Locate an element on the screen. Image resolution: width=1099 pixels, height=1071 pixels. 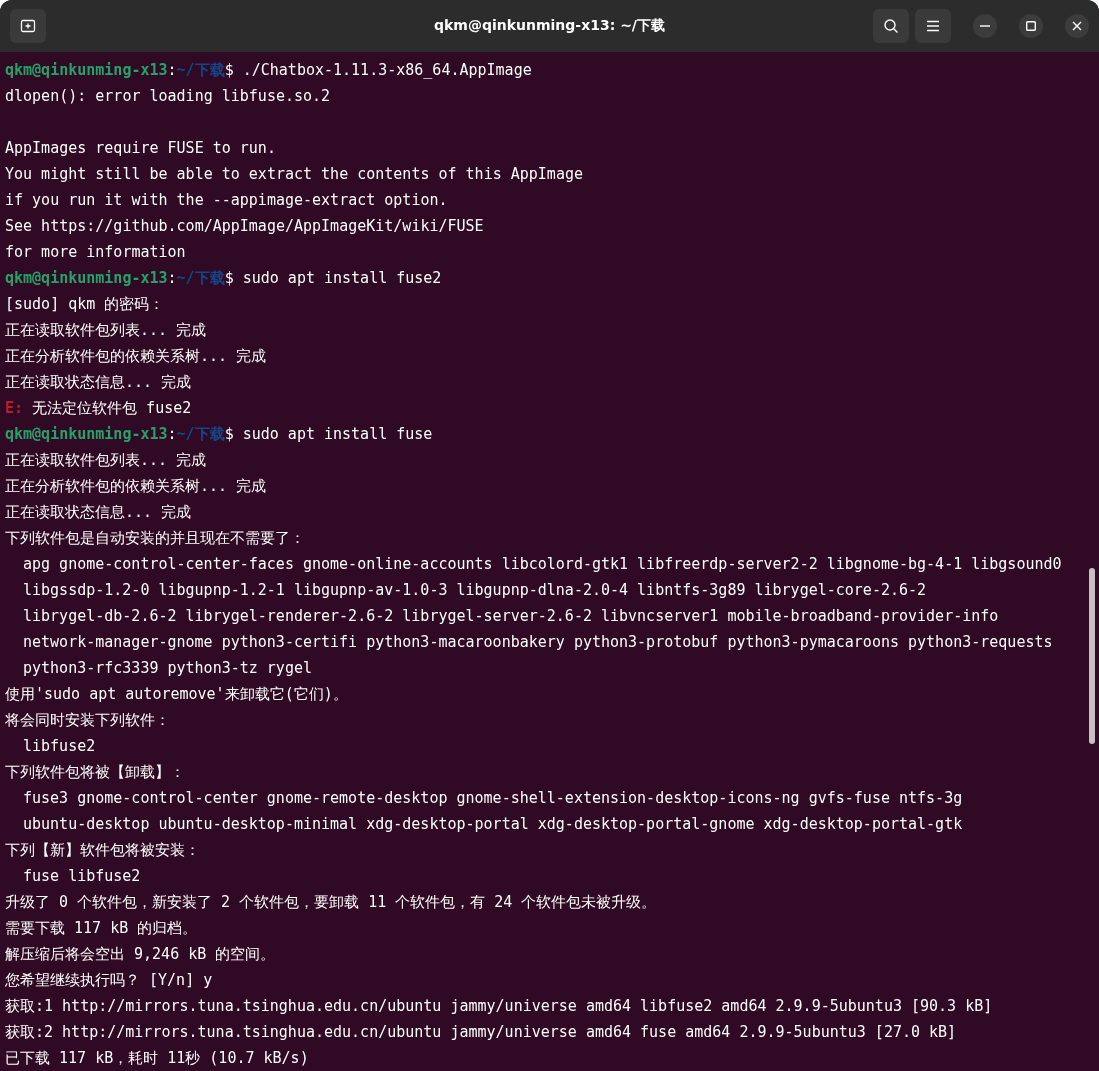
output-line: 获取:2 http://mirrors.tuna.tsinghua.edu.cn/ubuntu jammy/universe amd64 fuse amd64 2.9.9-5ubuntu3 [27.0 kB] is located at coordinates (481, 1032).